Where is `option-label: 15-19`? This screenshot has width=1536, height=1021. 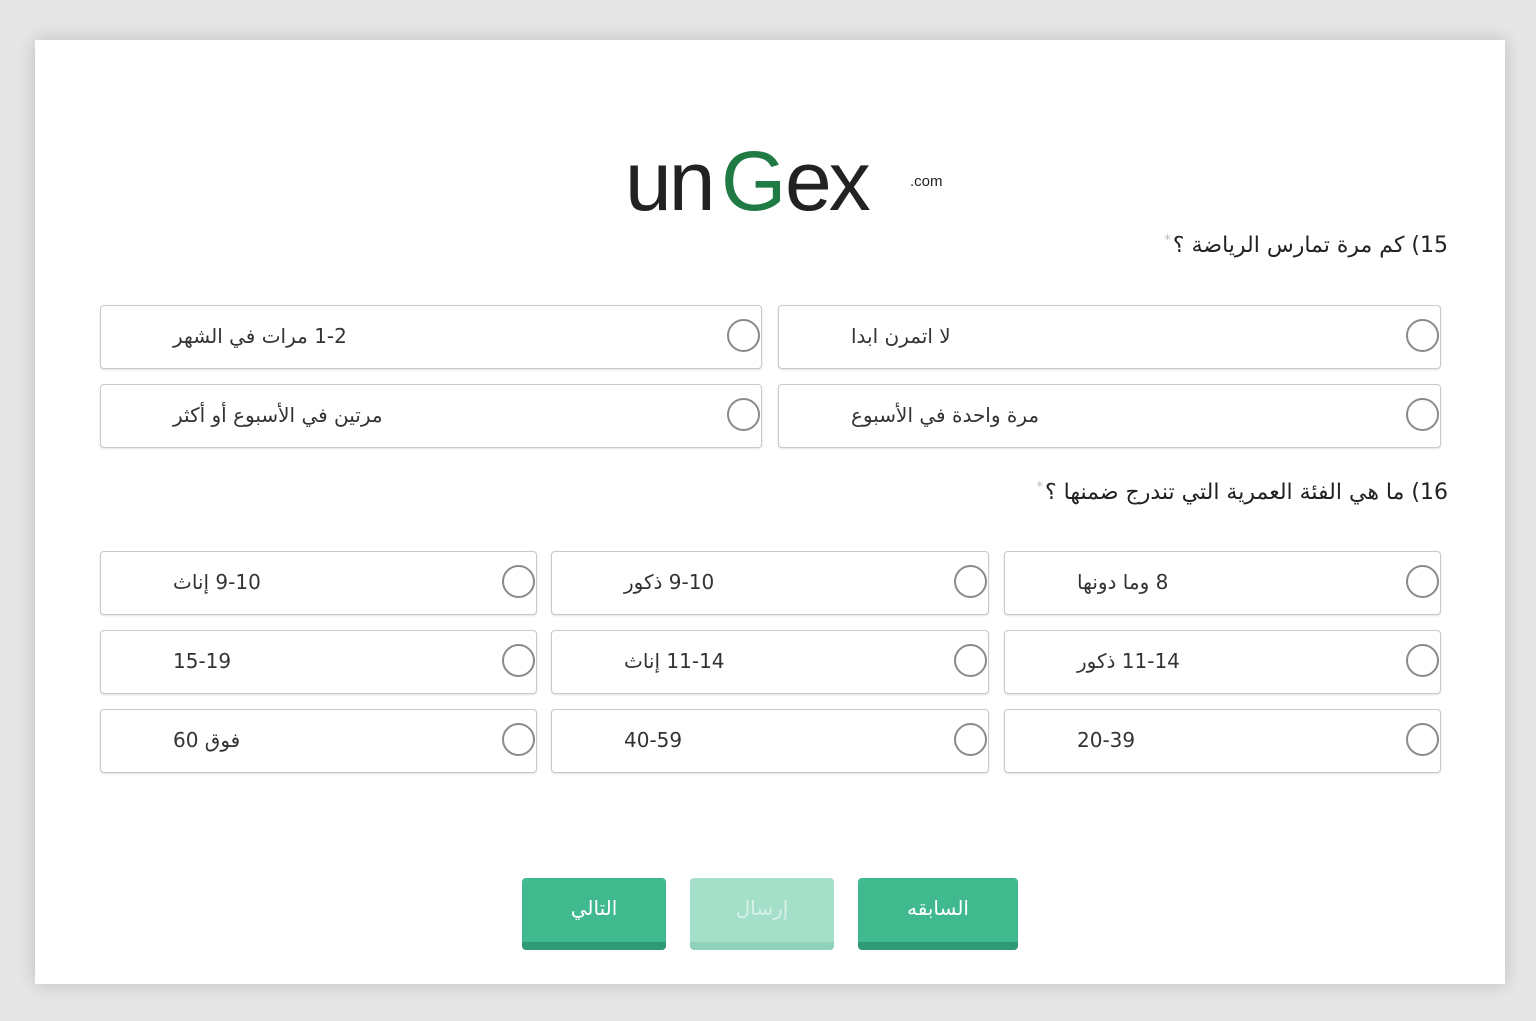
option-label: 15-19 is located at coordinates (202, 661).